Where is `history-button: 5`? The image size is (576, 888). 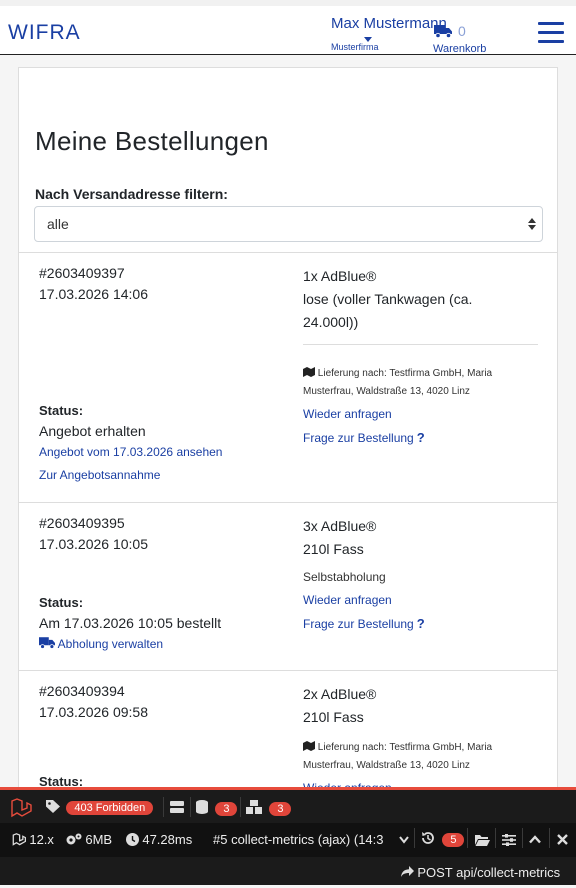 history-button: 5 is located at coordinates (443, 839).